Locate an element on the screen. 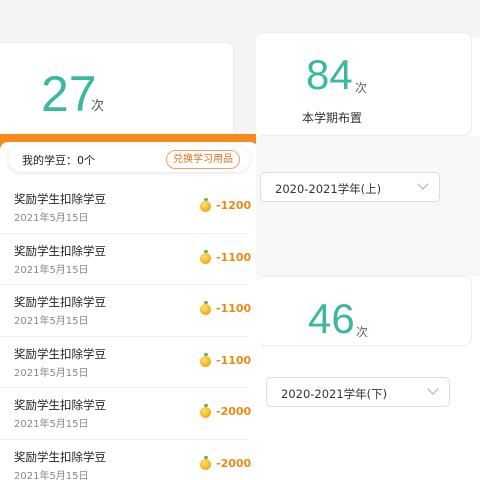 This screenshot has height=480, width=480. term-count: 46 is located at coordinates (331, 318).